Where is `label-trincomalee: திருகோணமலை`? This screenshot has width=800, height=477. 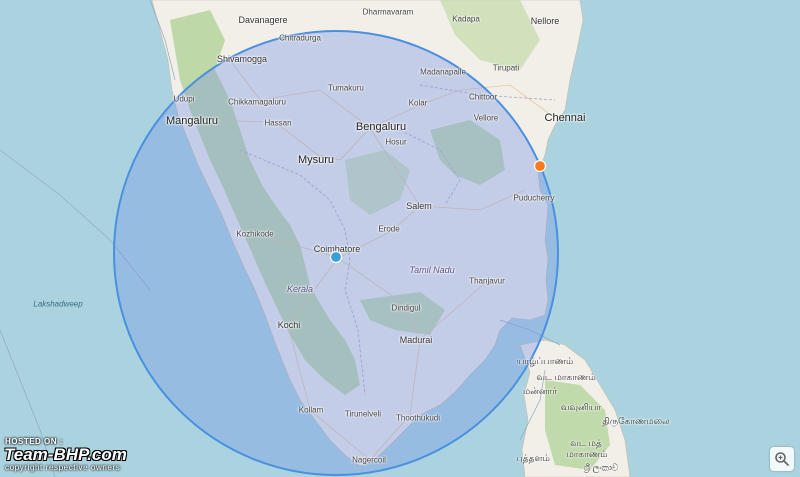 label-trincomalee: திருகோணமலை is located at coordinates (636, 421).